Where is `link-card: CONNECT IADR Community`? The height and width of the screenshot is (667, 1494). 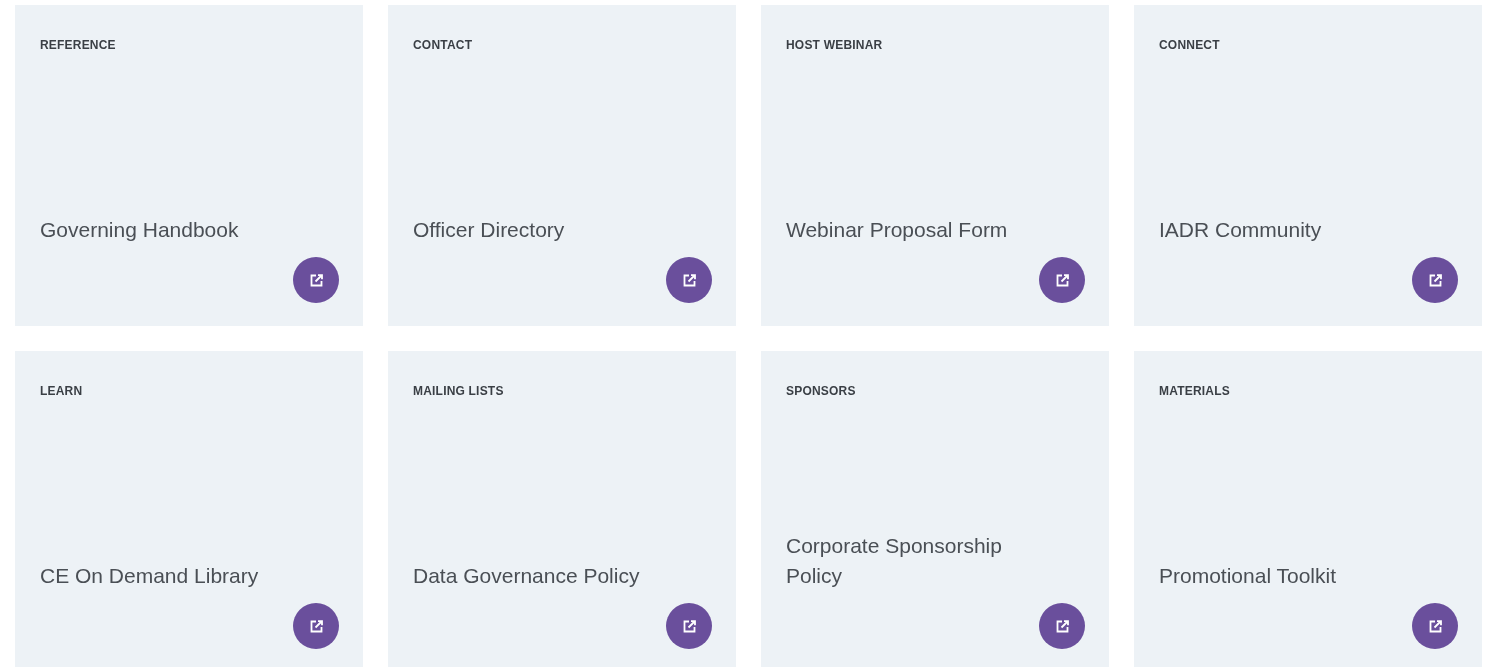 link-card: CONNECT IADR Community is located at coordinates (1308, 165).